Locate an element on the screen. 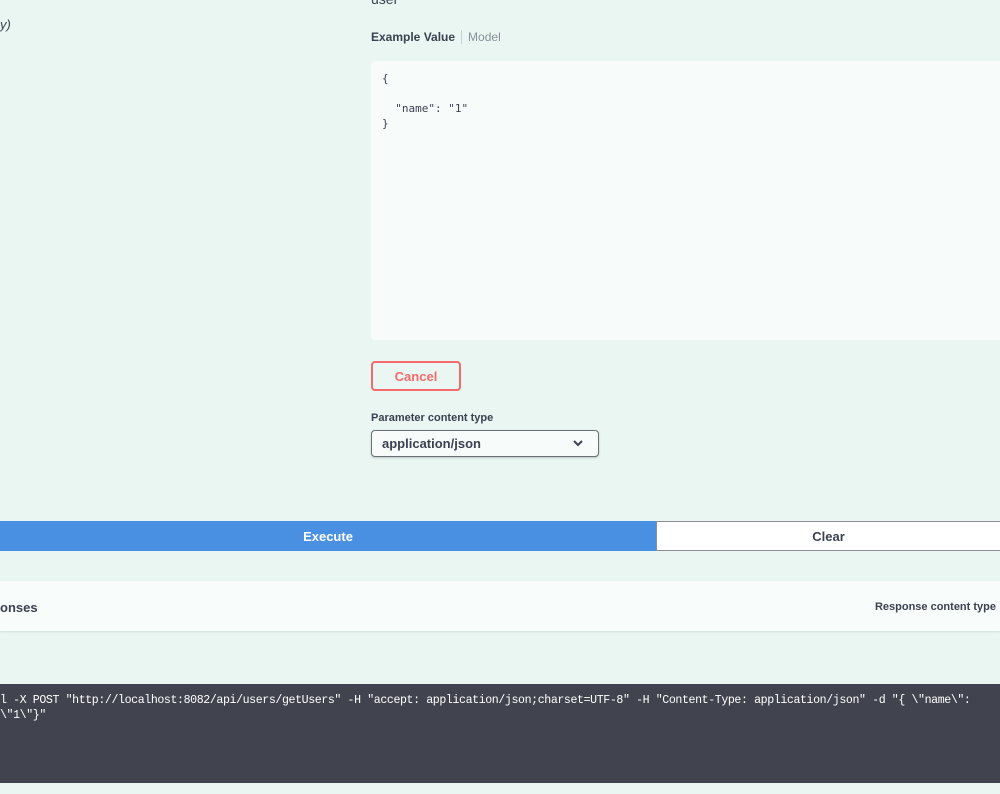 The width and height of the screenshot is (1000, 794). tab-model: Model is located at coordinates (481, 37).